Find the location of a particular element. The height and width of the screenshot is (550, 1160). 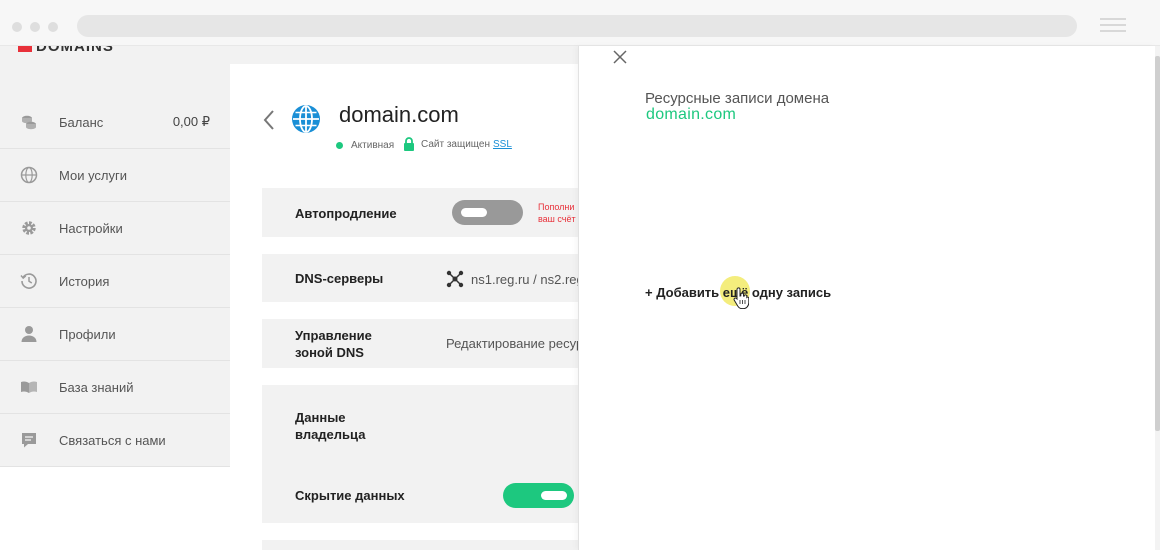

status-dot-icon is located at coordinates (339, 145).